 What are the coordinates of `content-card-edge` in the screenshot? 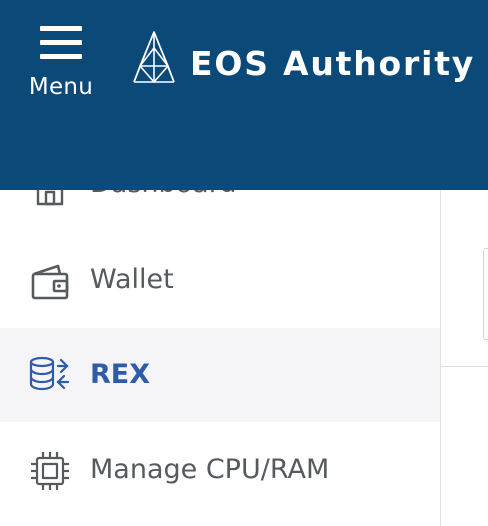 It's located at (485, 294).